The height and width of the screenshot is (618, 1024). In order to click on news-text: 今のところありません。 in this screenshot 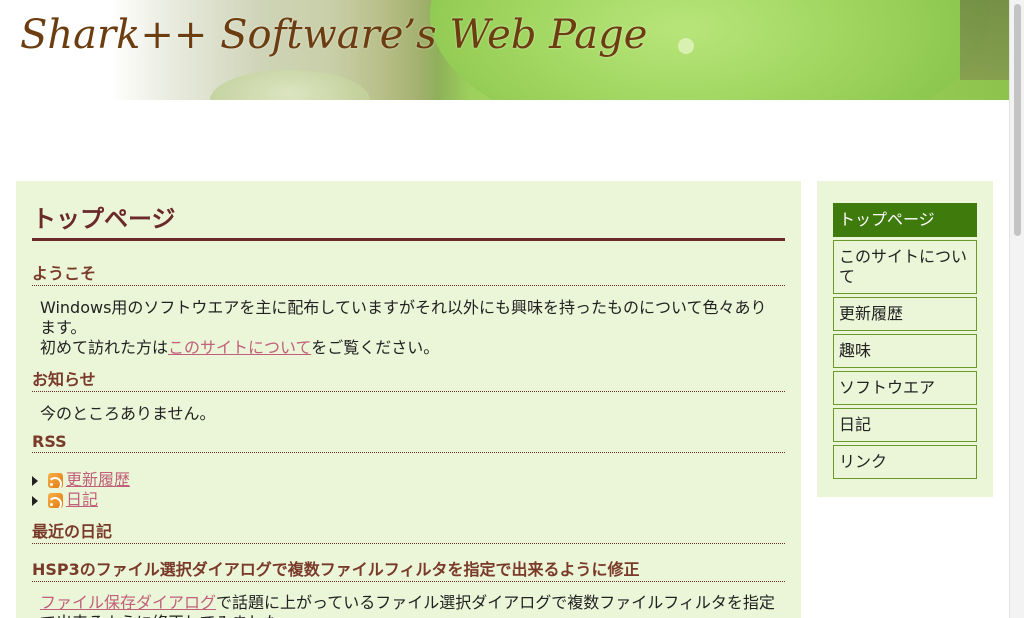, I will do `click(128, 413)`.